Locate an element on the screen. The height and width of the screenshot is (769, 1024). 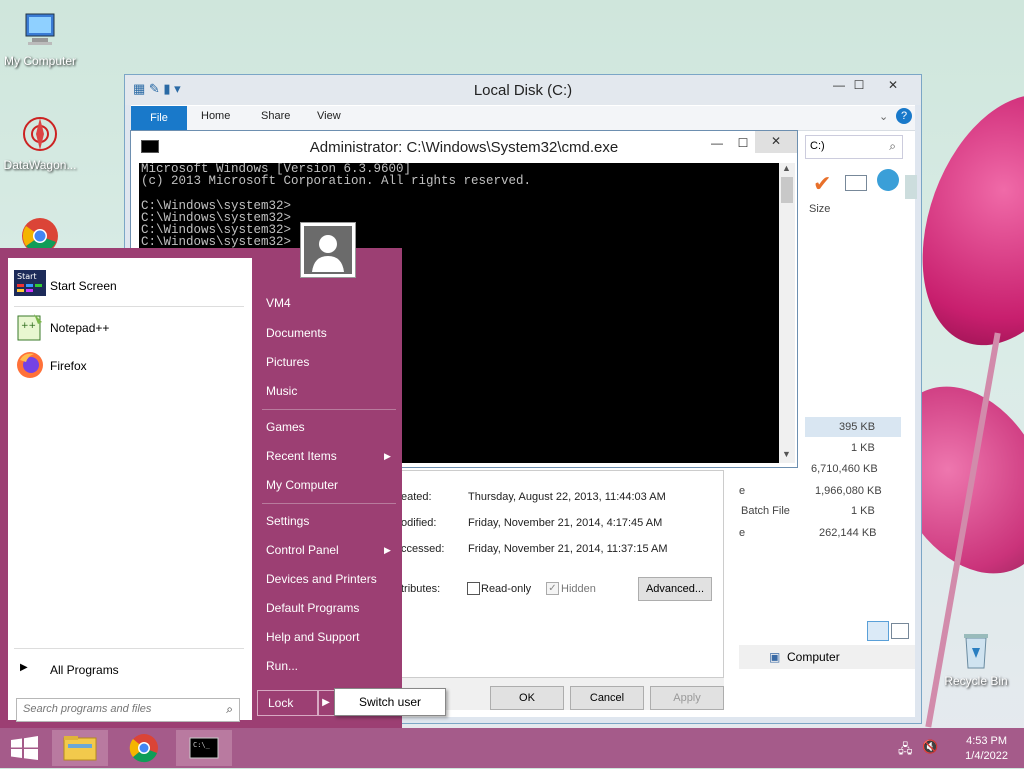
taskbar-cmd-button: C:\_ is located at coordinates (204, 748).